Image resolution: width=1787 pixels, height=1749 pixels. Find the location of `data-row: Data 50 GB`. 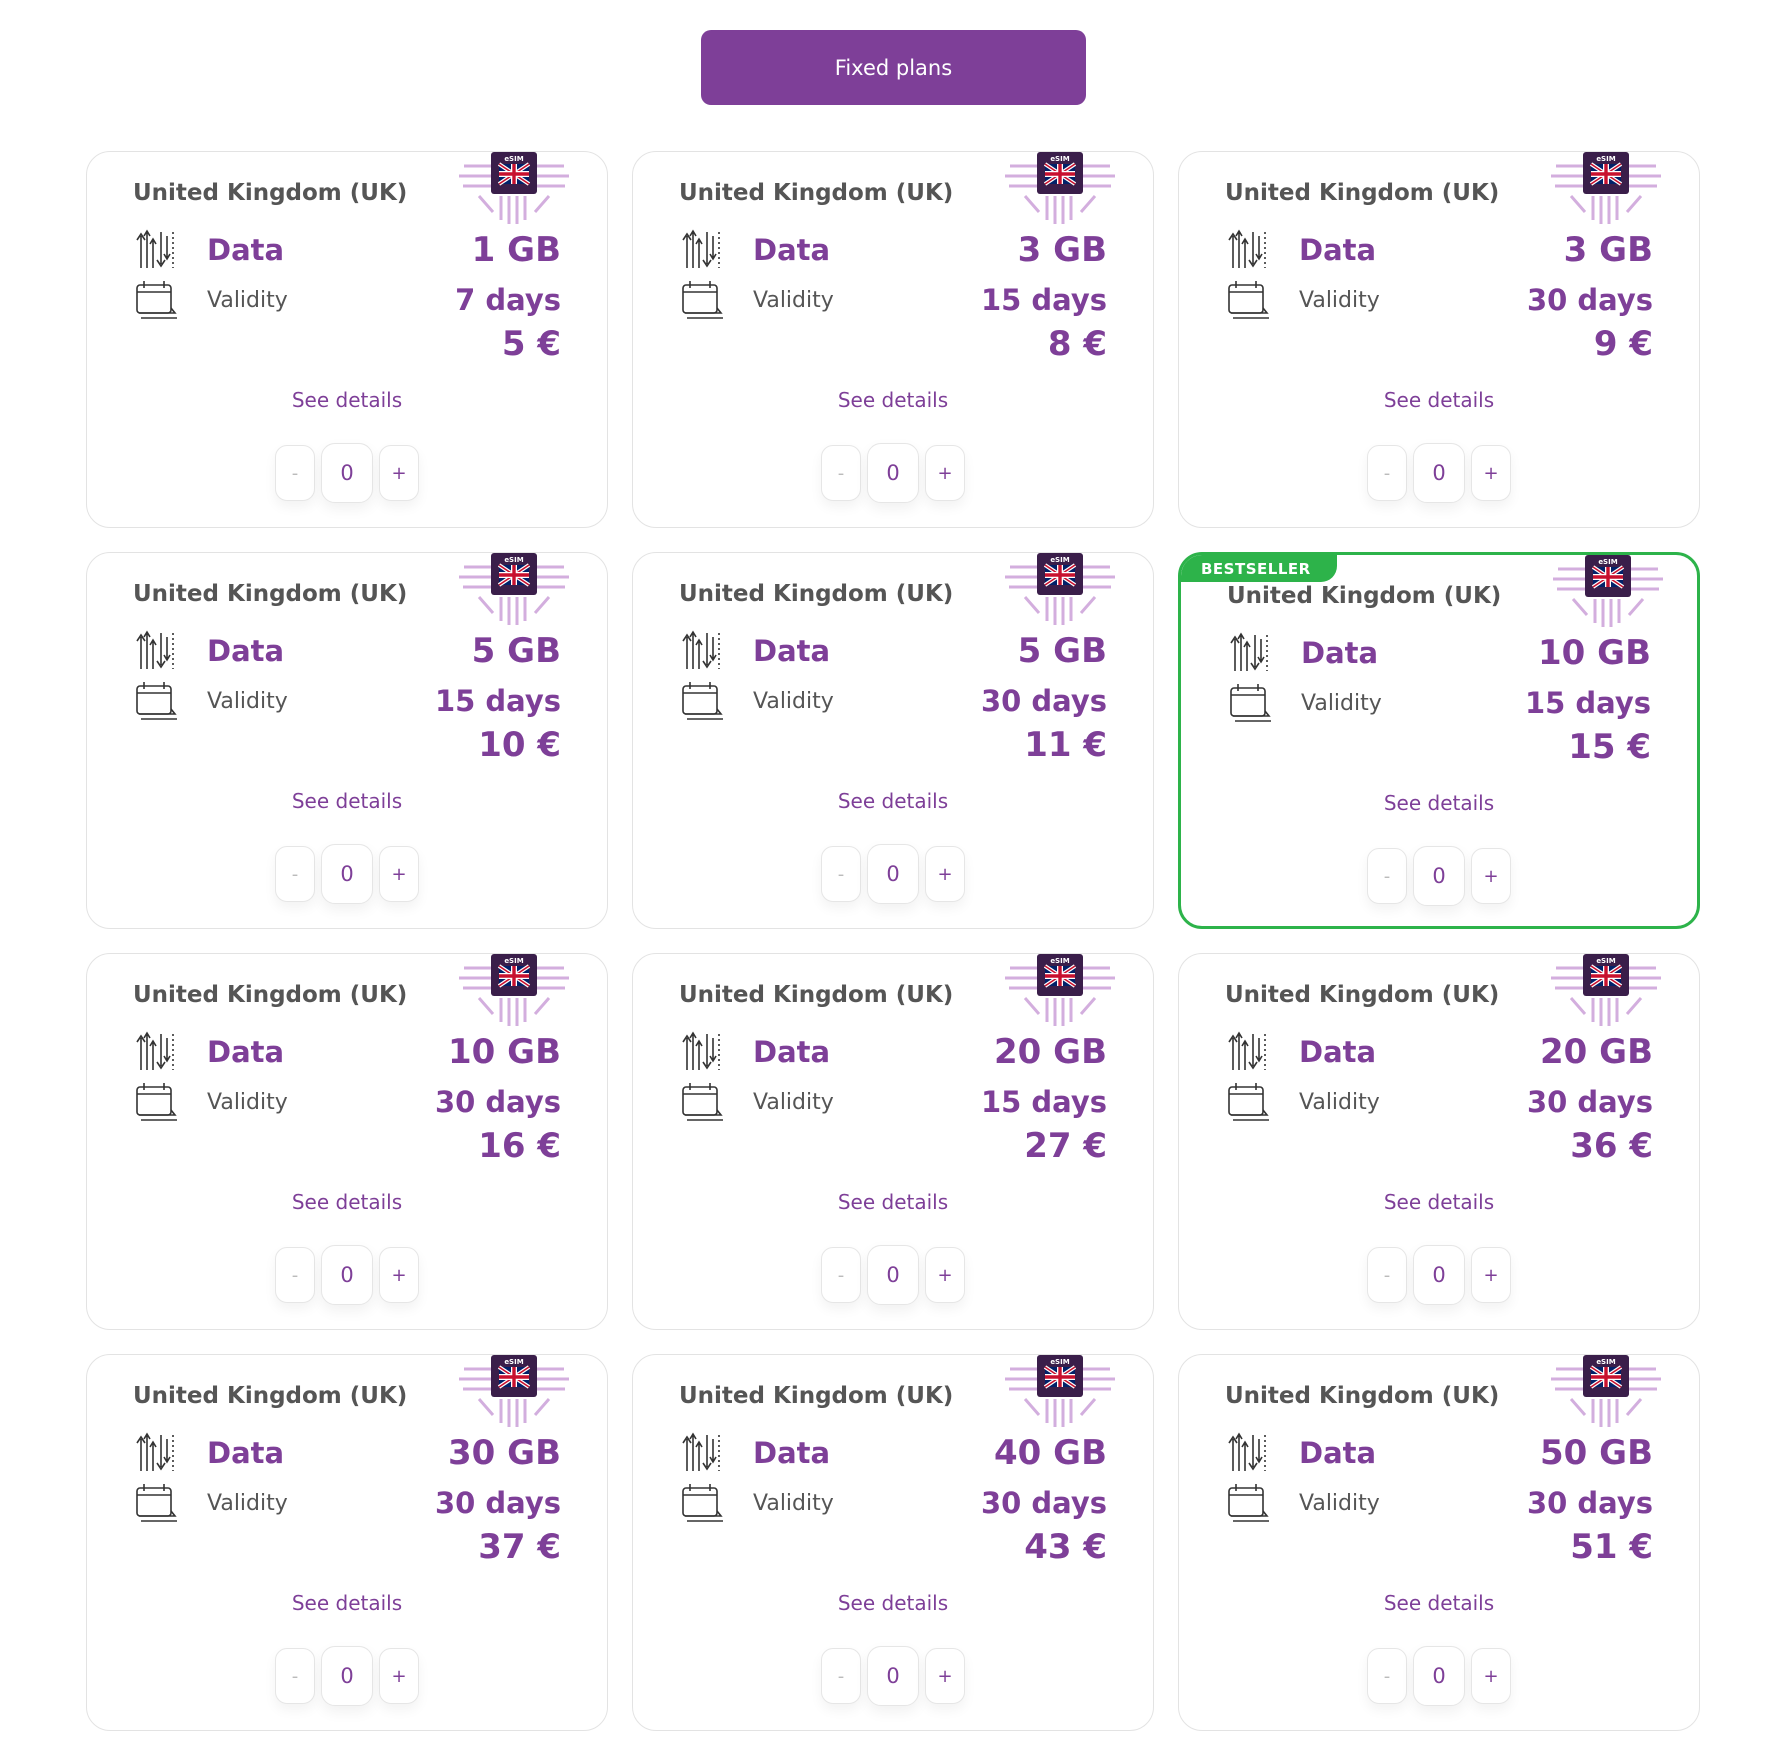

data-row: Data 50 GB is located at coordinates (1439, 1453).